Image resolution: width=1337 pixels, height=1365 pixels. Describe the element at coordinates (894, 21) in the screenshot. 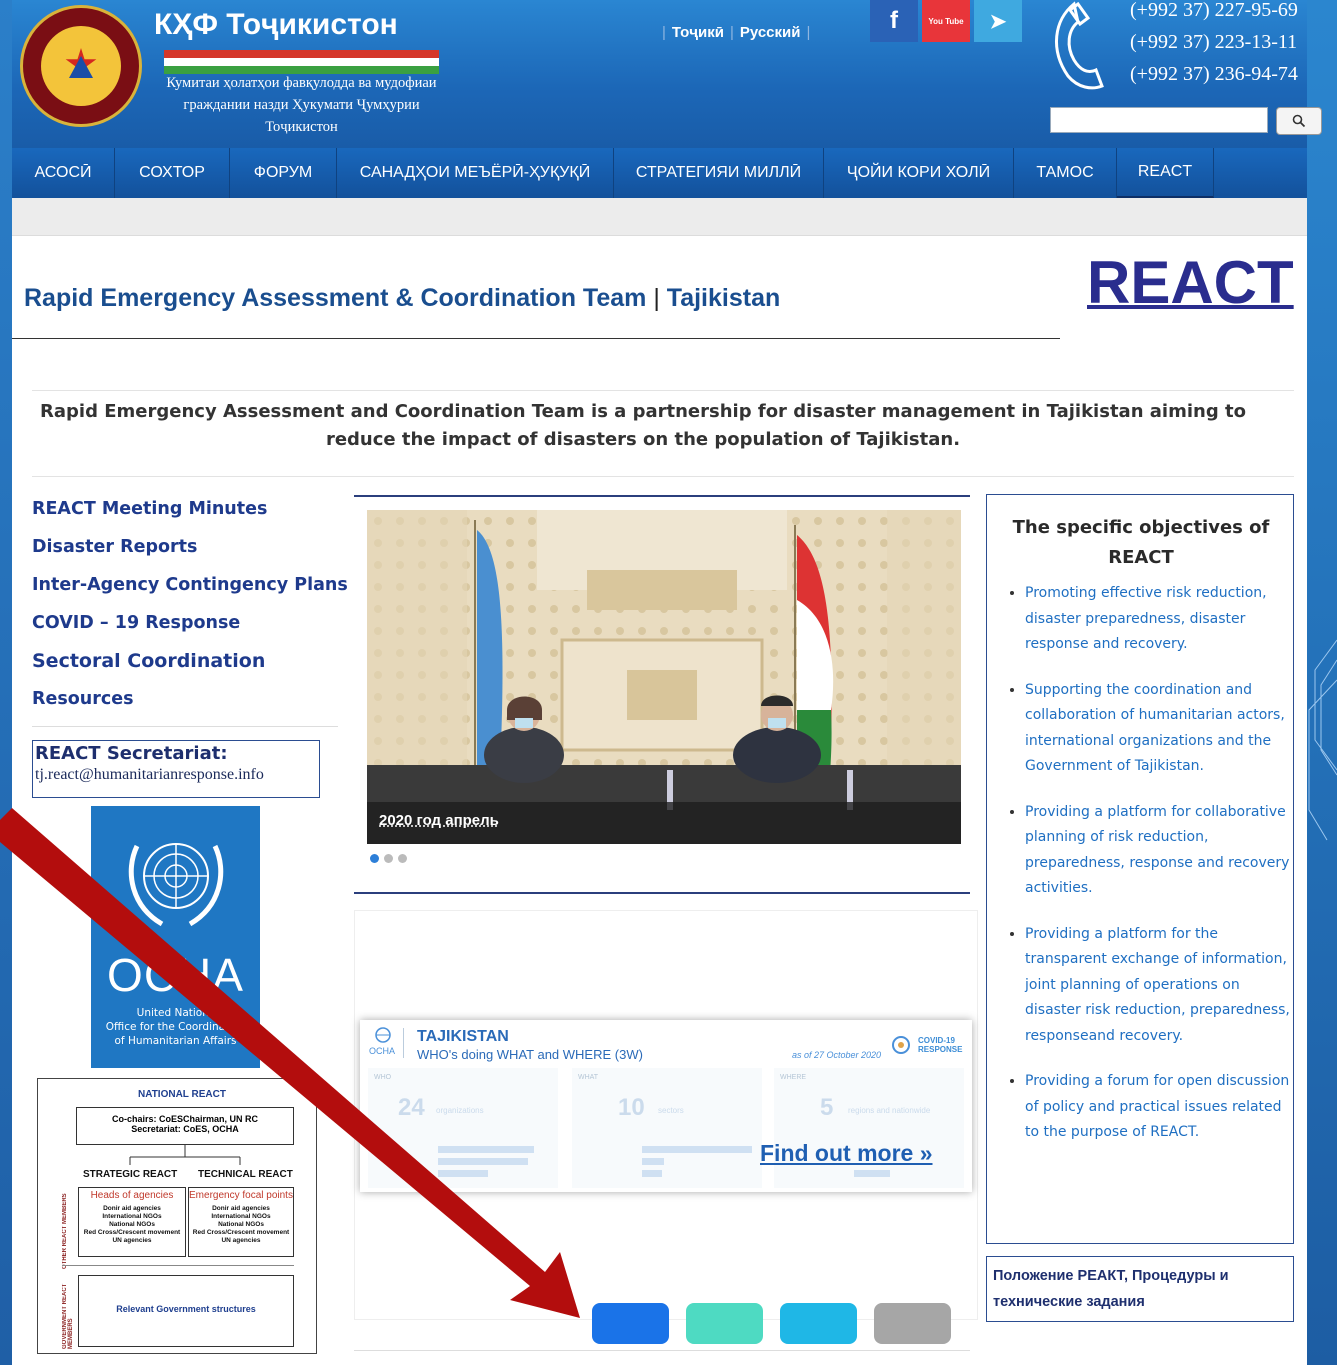

I see `facebook-icon: f` at that location.